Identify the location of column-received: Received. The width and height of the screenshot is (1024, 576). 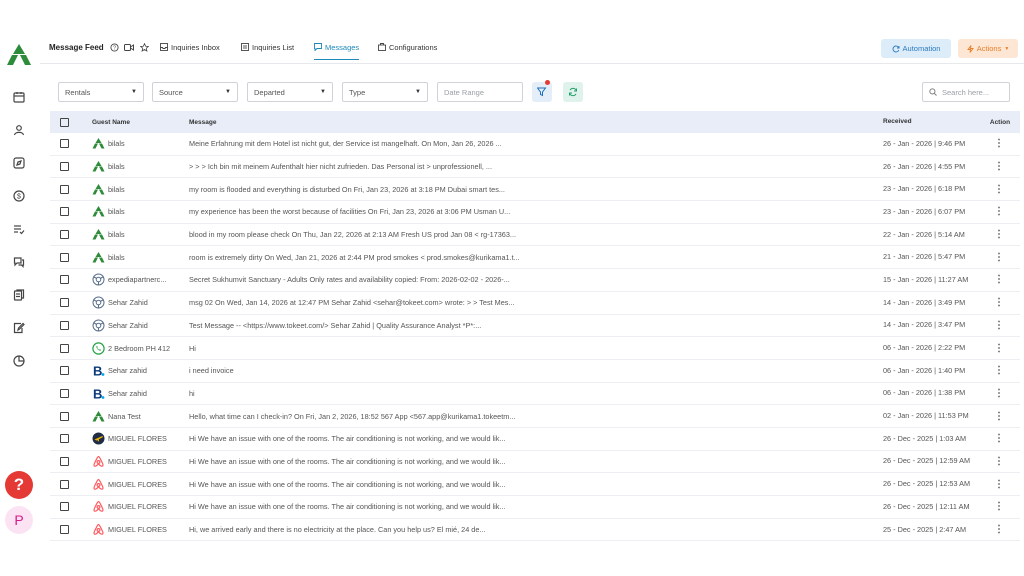
(933, 122).